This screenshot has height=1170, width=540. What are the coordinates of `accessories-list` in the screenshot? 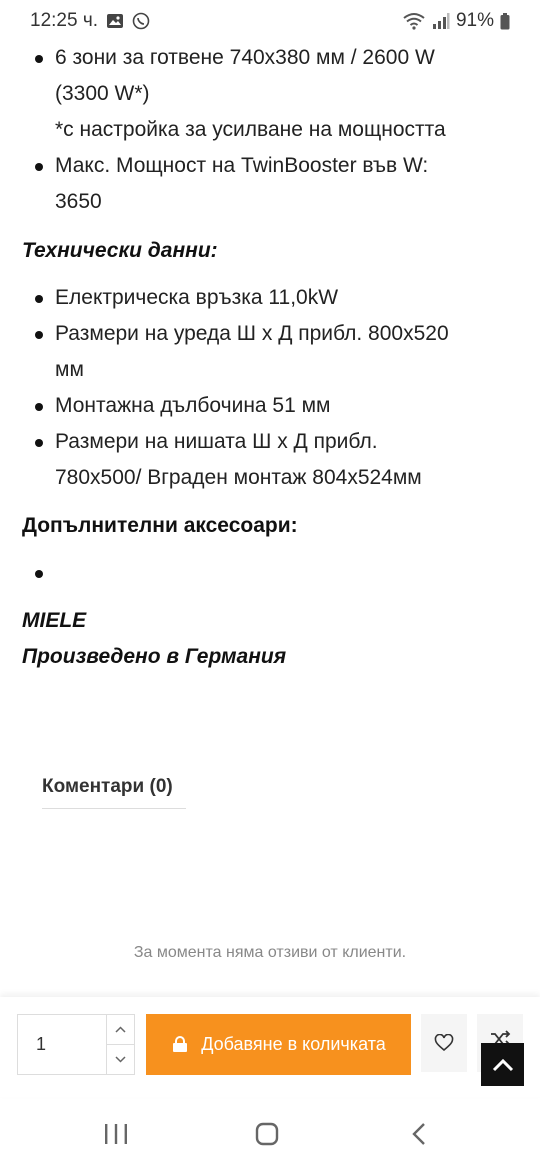 It's located at (270, 573).